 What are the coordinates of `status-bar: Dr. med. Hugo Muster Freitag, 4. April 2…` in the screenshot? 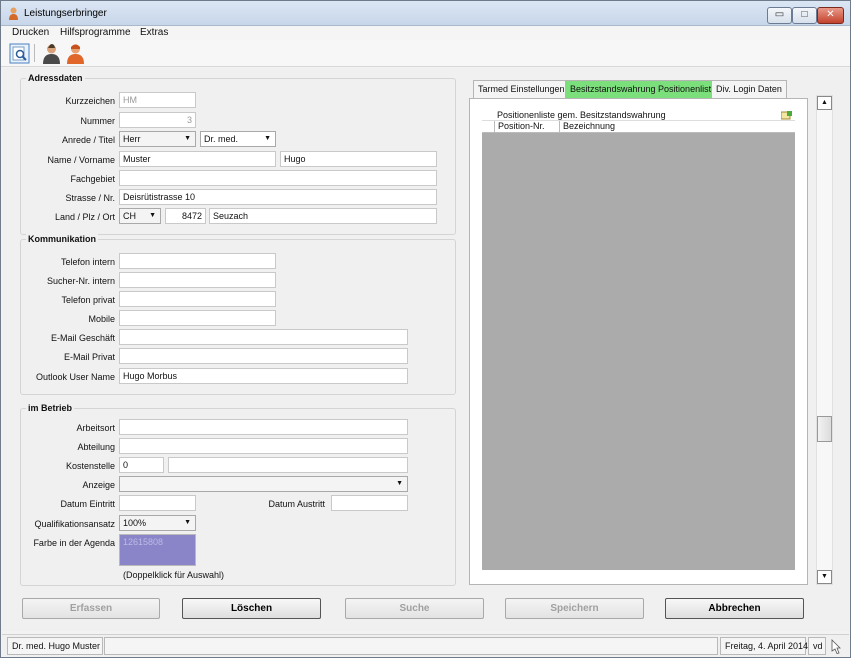 It's located at (425, 645).